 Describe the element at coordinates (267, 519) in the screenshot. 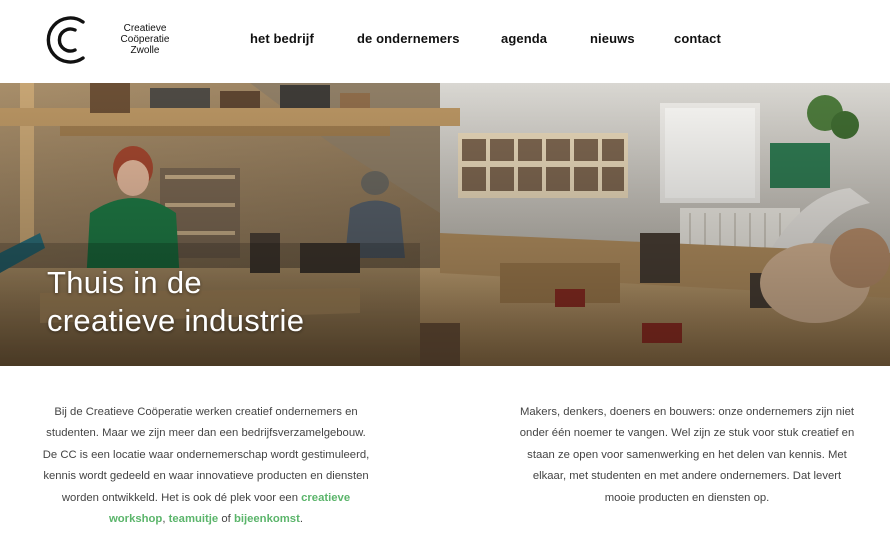

I see `bijeenkomst-link: bijeenkomst` at that location.